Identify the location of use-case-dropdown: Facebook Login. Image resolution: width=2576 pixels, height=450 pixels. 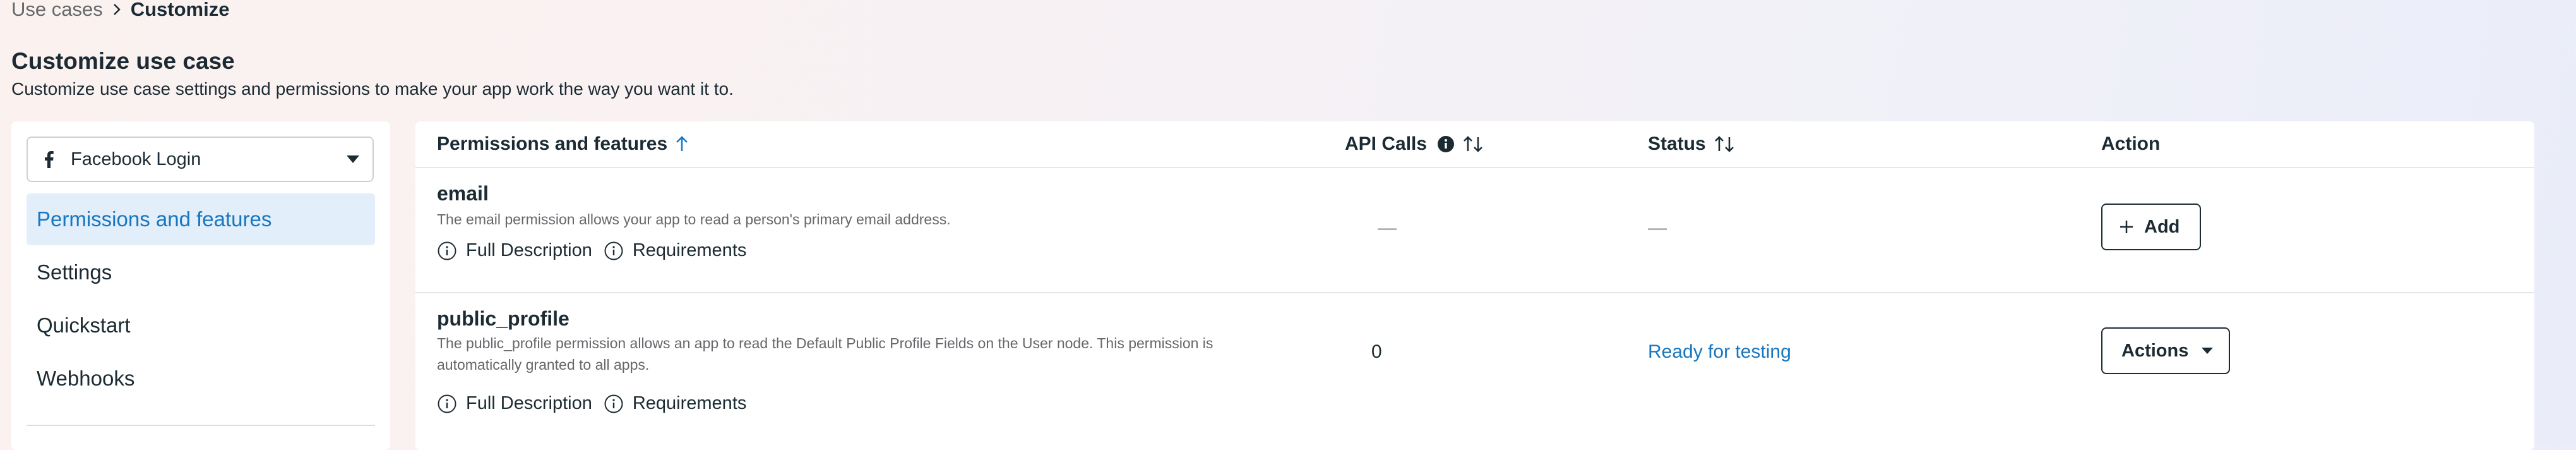
(200, 159).